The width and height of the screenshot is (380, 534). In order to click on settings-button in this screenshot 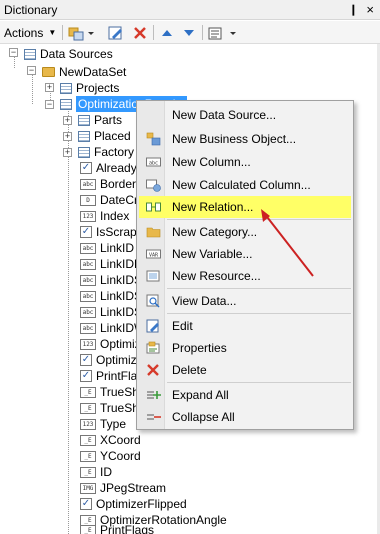, I will do `click(223, 32)`.